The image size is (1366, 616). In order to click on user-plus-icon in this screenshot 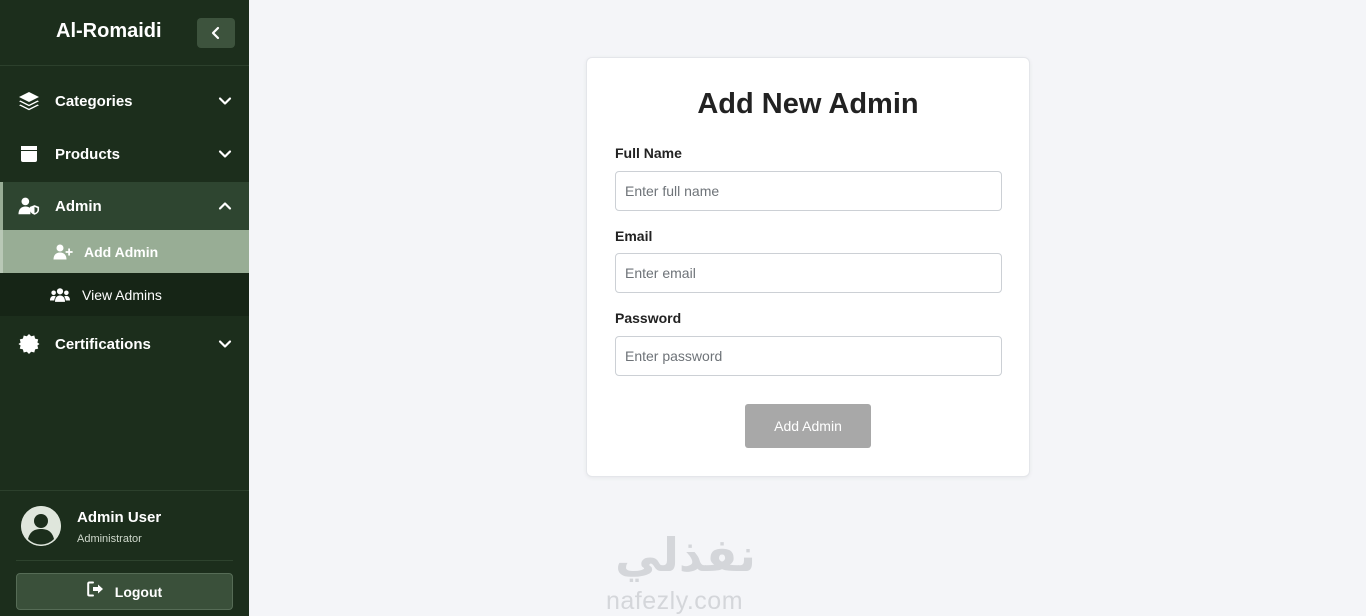, I will do `click(63, 252)`.